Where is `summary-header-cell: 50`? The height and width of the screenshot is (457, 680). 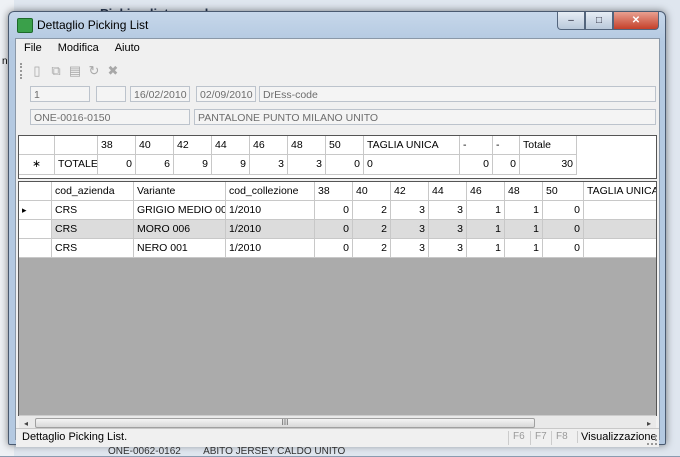
summary-header-cell: 50 is located at coordinates (345, 145).